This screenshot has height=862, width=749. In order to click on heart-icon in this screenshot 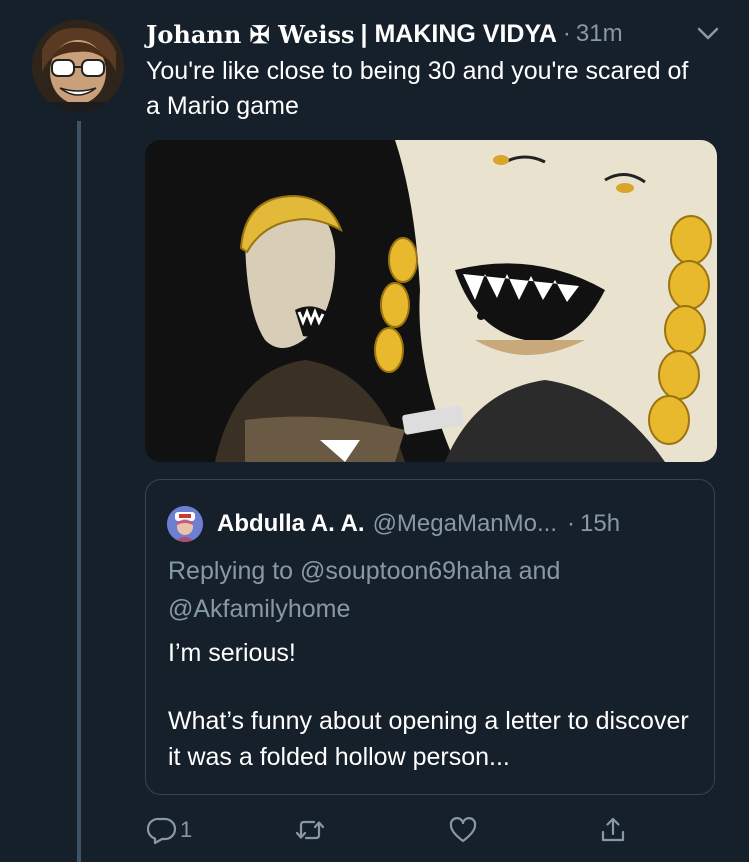, I will do `click(463, 830)`.